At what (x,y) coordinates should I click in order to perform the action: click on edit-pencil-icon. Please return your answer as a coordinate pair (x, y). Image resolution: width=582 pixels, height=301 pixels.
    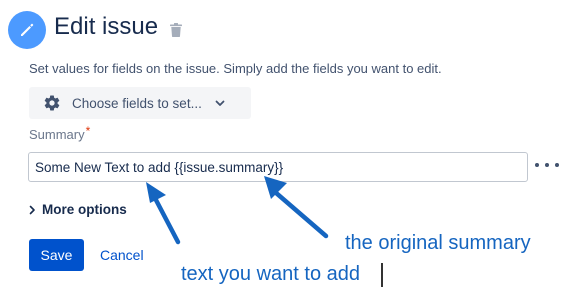
    Looking at the image, I should click on (27, 30).